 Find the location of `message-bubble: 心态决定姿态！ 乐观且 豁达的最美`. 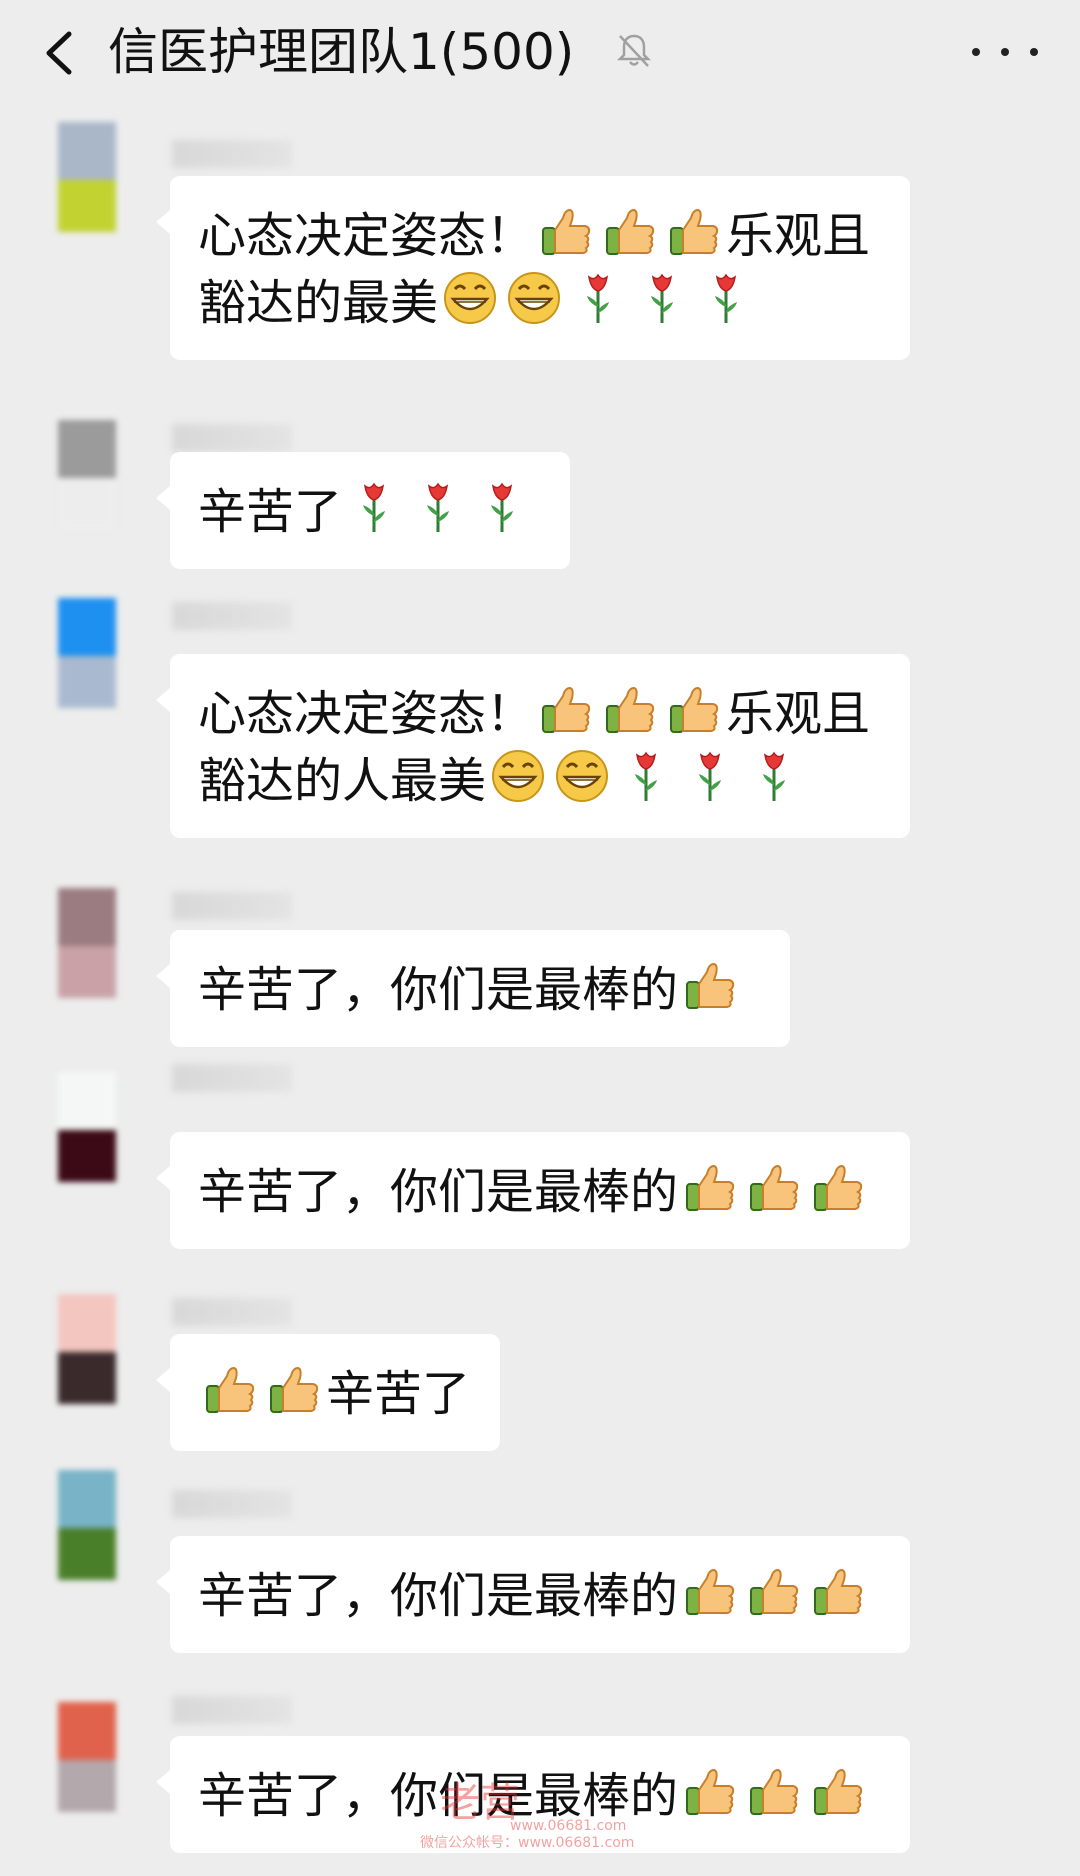

message-bubble: 心态决定姿态！ 乐观且 豁达的最美 is located at coordinates (533, 268).